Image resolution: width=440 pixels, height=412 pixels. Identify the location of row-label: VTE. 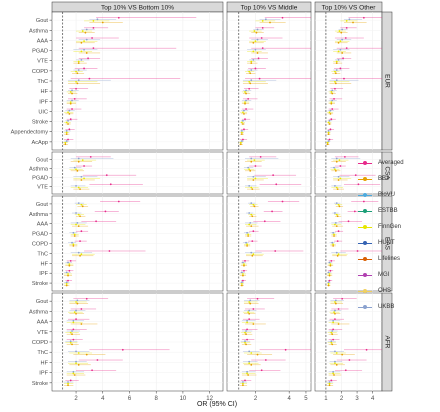
(42, 333).